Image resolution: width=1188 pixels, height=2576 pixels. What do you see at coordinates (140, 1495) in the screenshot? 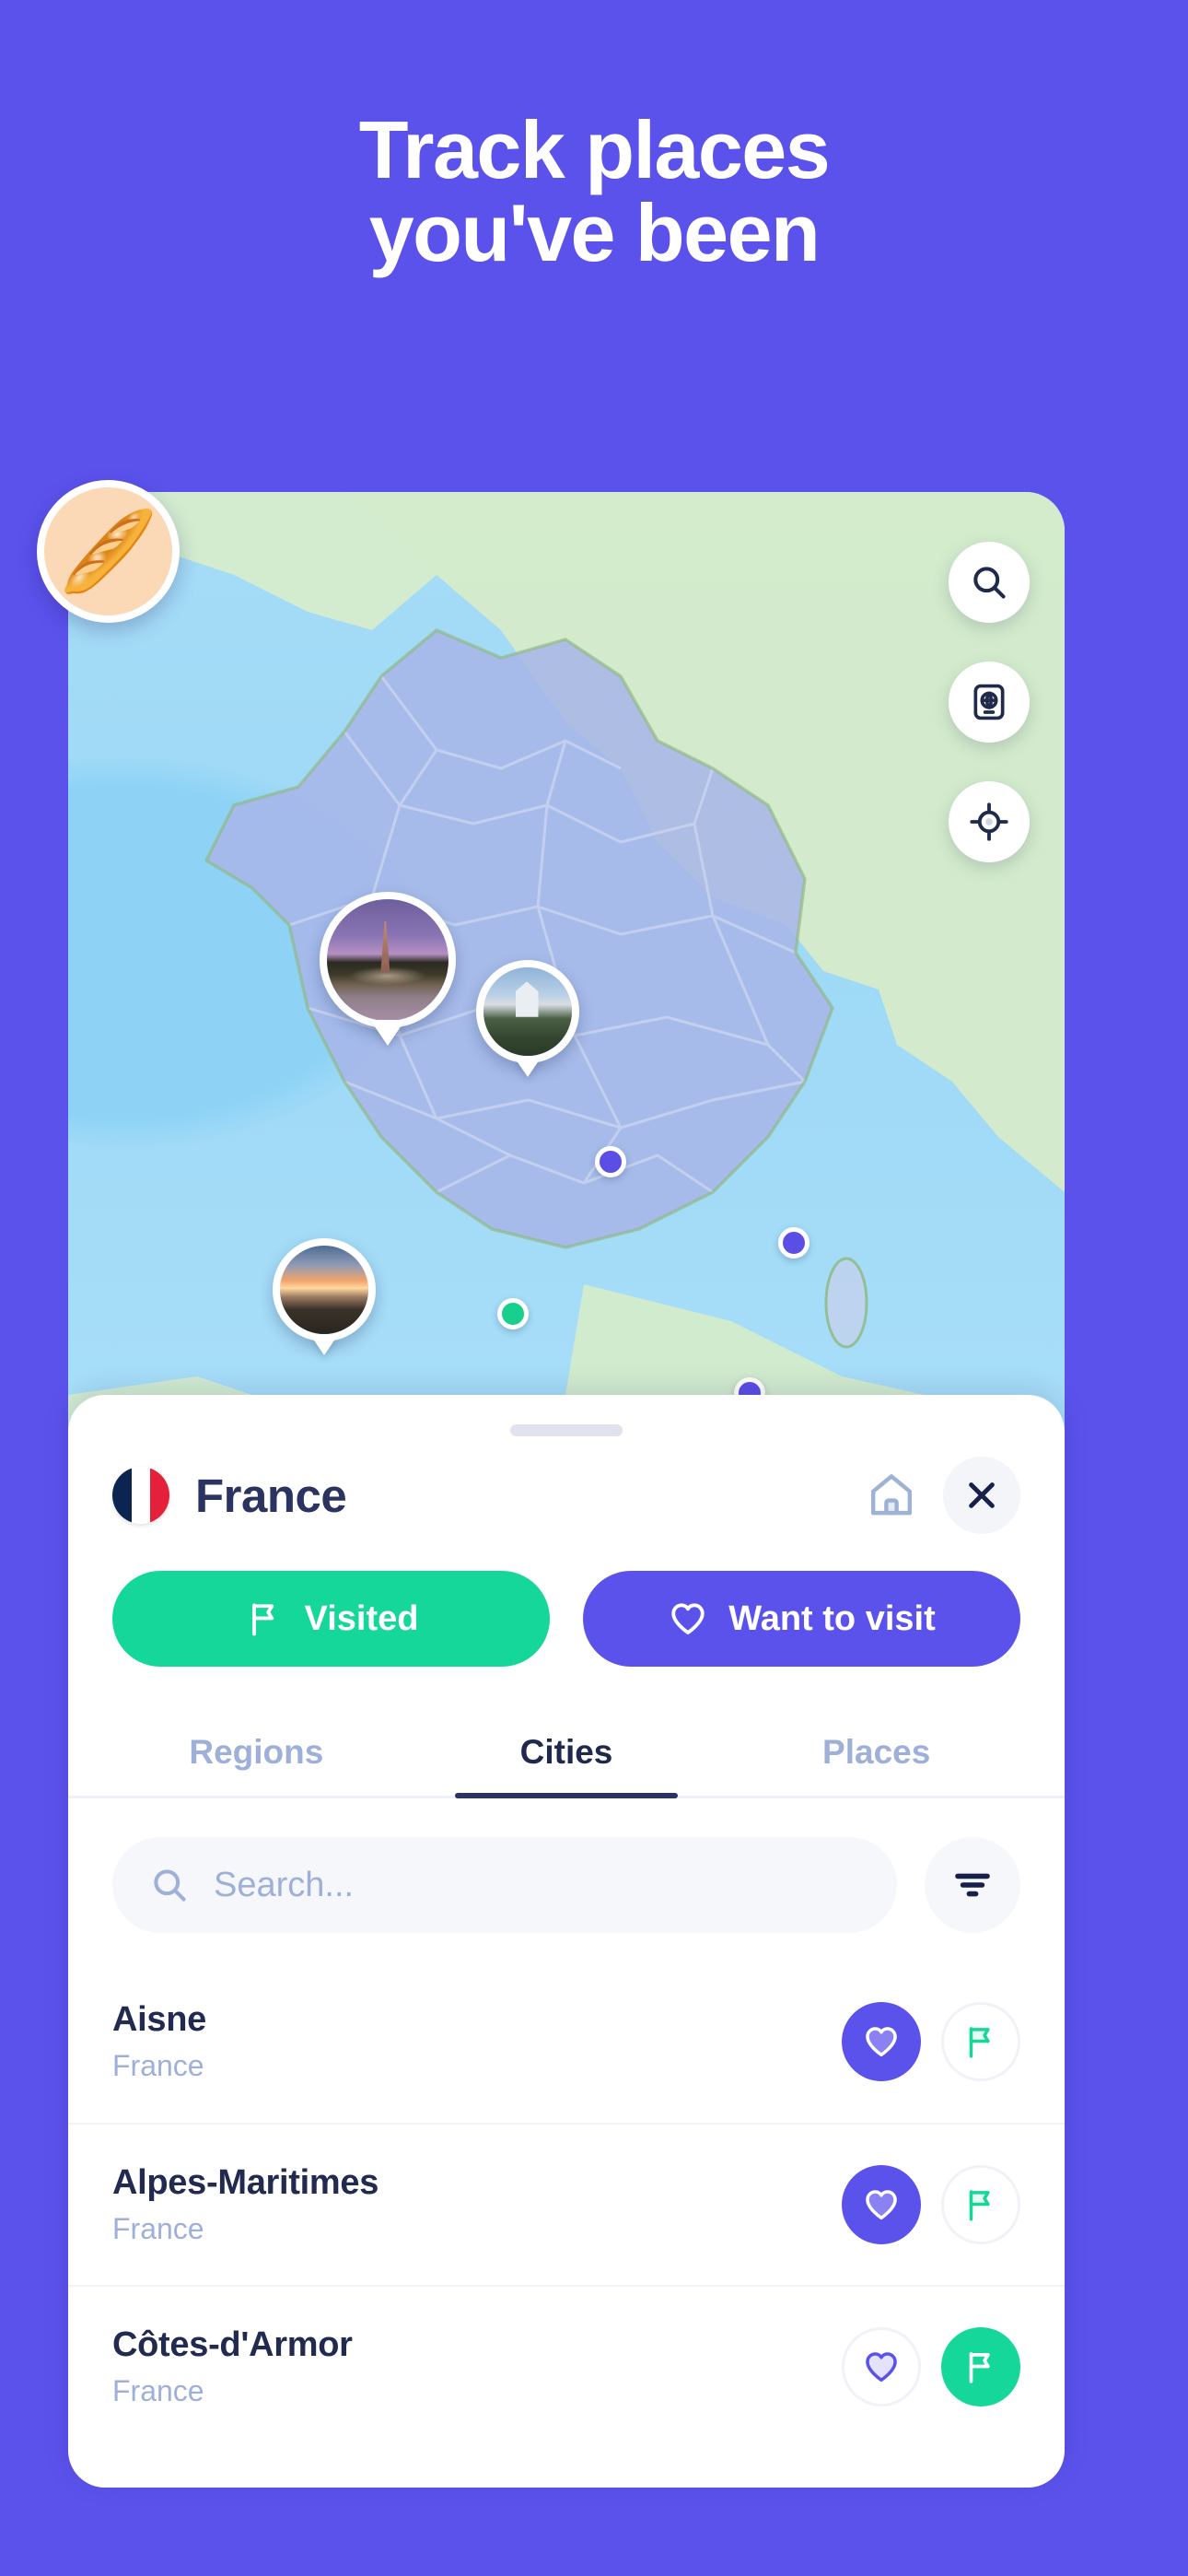
I see `flag-icon-france` at bounding box center [140, 1495].